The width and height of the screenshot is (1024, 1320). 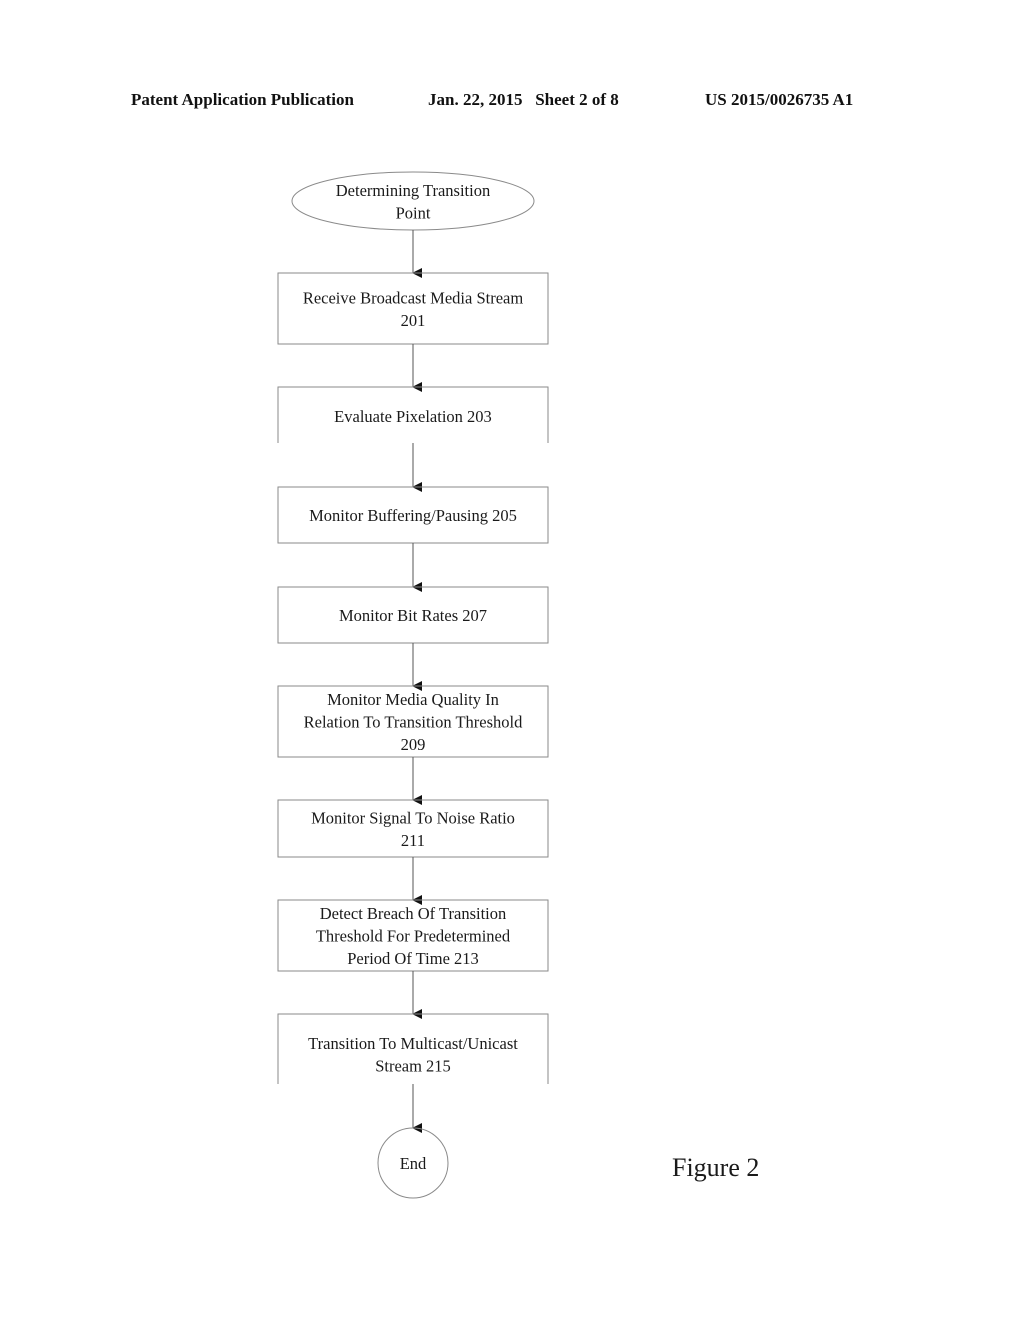 I want to click on process-label-211: Monitor Signal To Noise Ratio, so click(x=413, y=817).